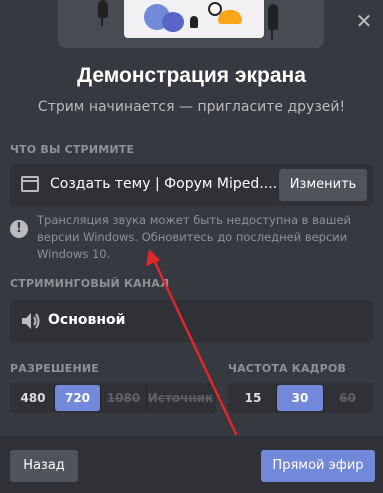  Describe the element at coordinates (44, 466) in the screenshot. I see `back-button: Назад` at that location.